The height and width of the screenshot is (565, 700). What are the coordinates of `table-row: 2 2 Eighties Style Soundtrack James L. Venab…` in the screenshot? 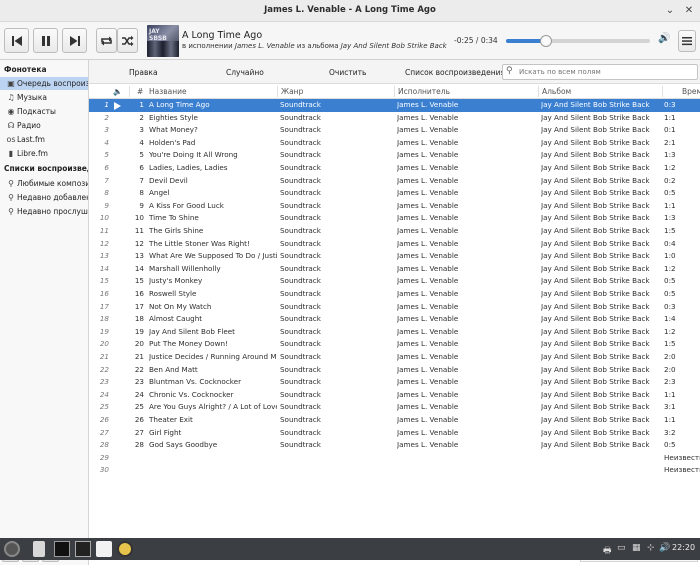 It's located at (394, 118).